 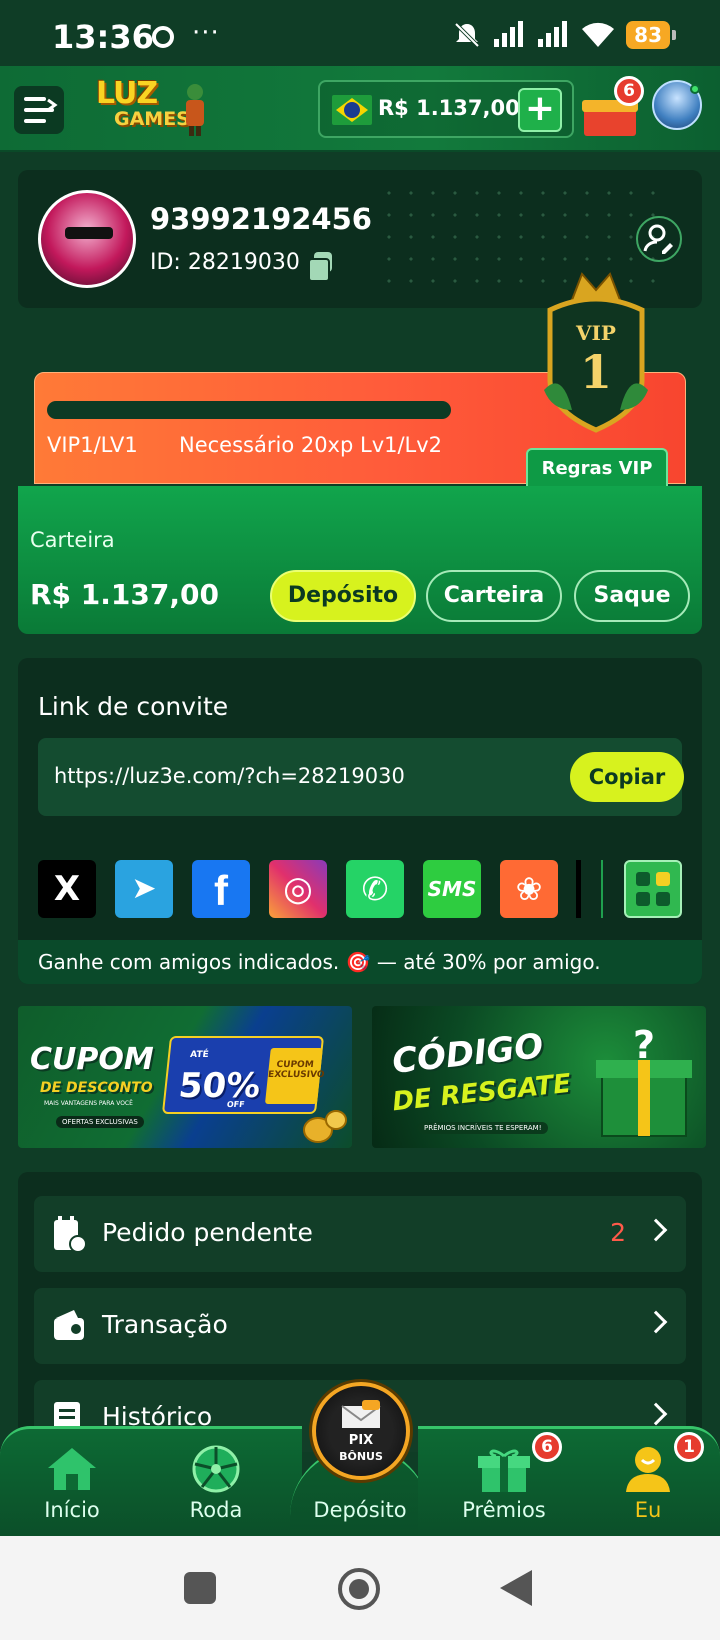 I want to click on menu-button, so click(x=39, y=110).